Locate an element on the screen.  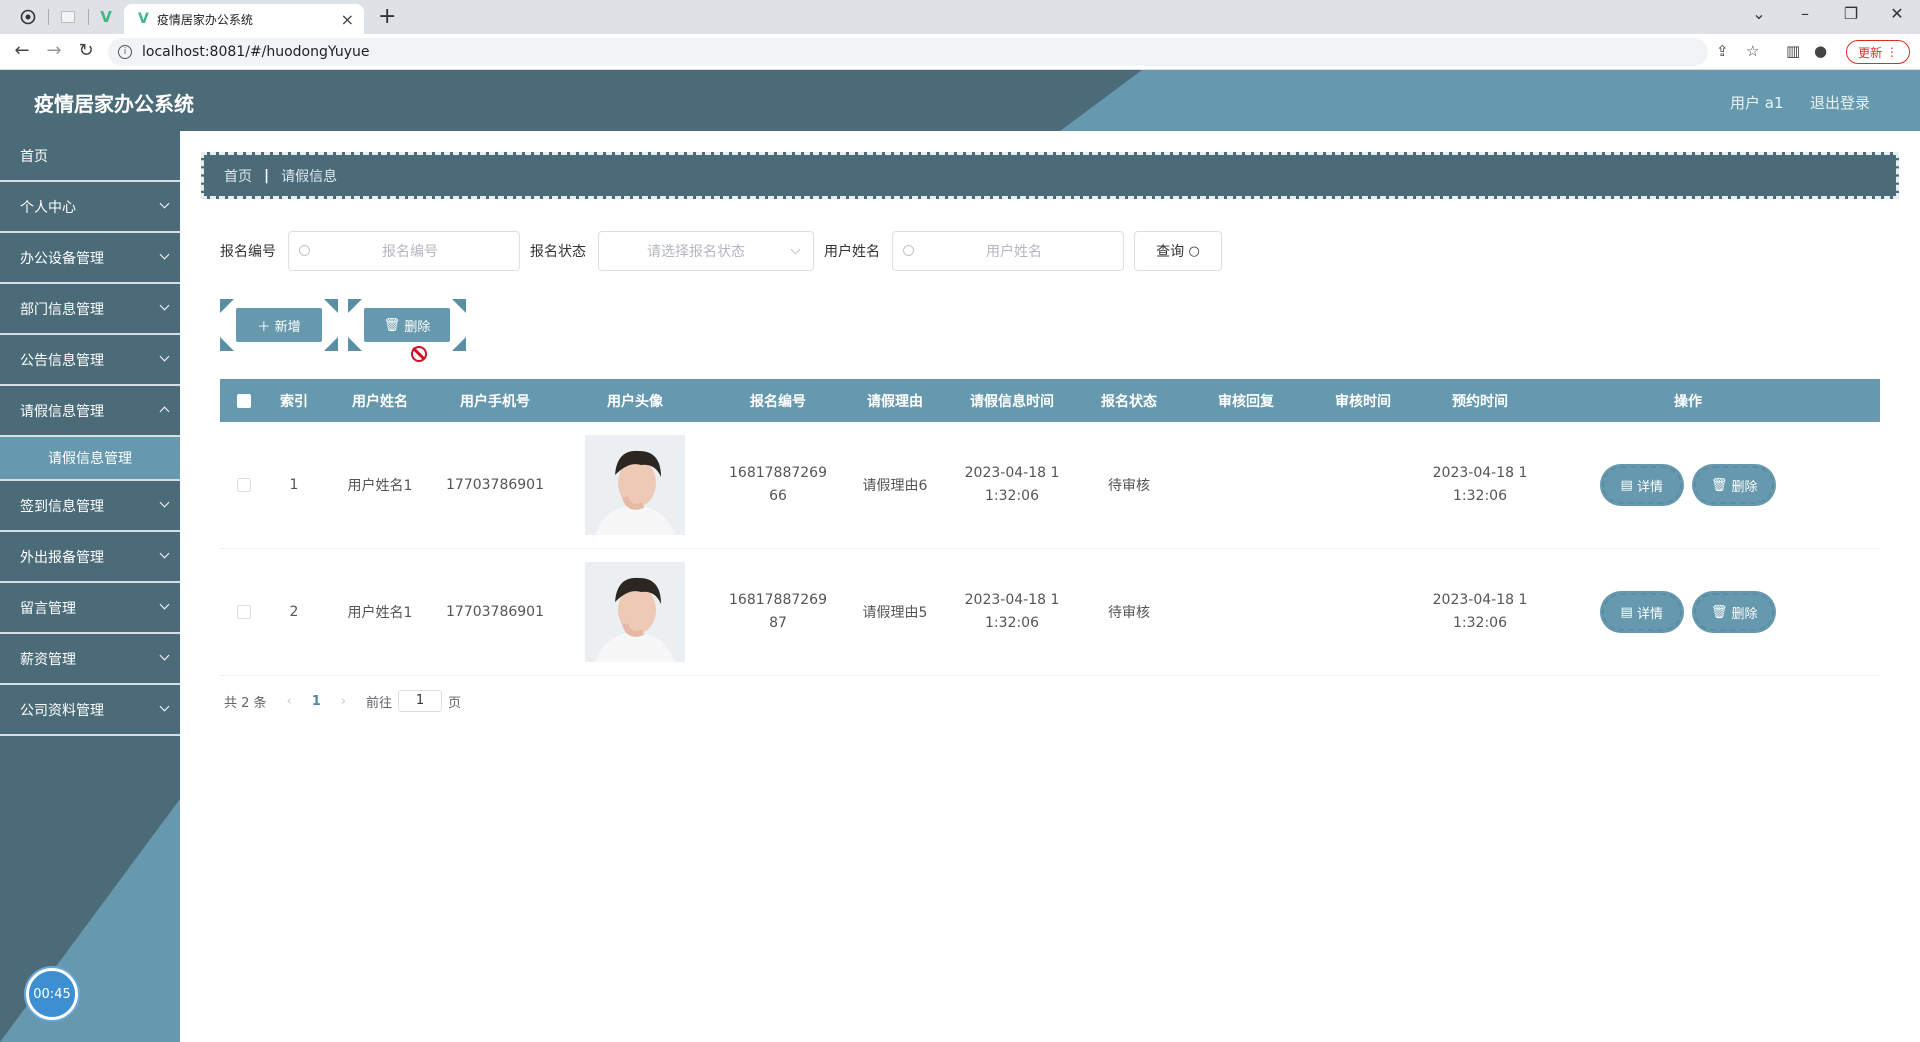
select-all-checkbox is located at coordinates (244, 400).